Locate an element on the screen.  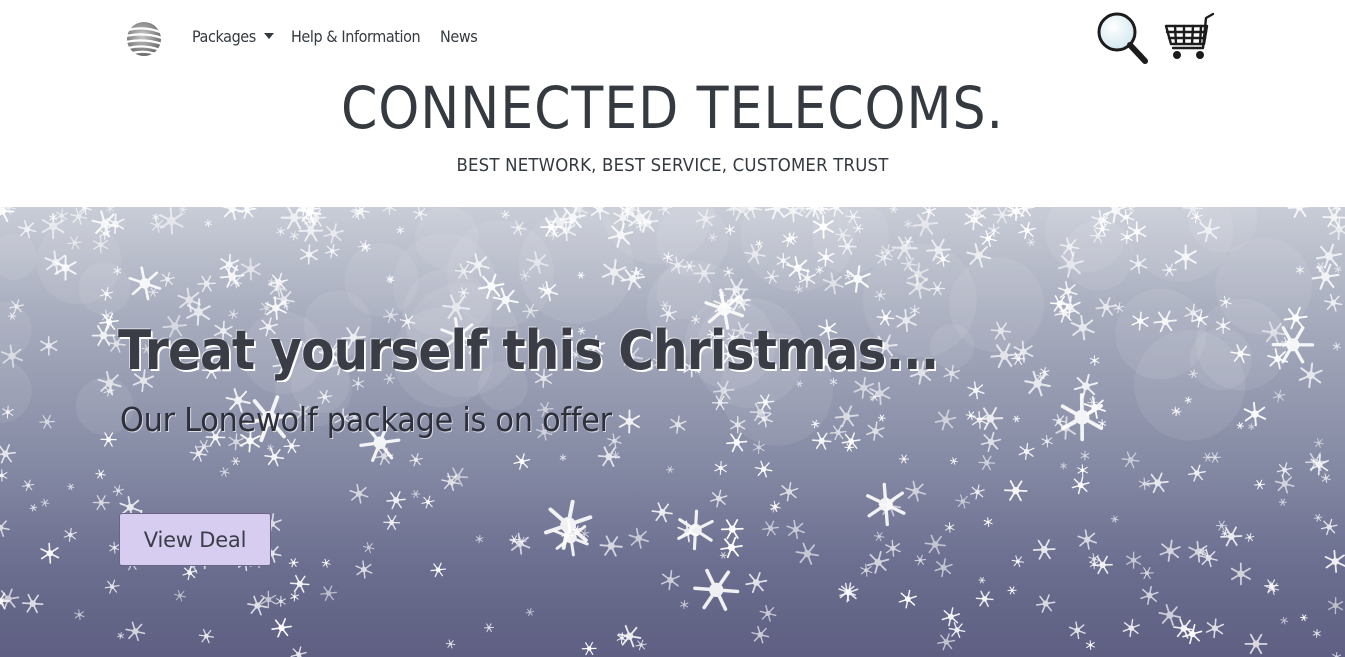
nav-help-information: Help & Information is located at coordinates (356, 36).